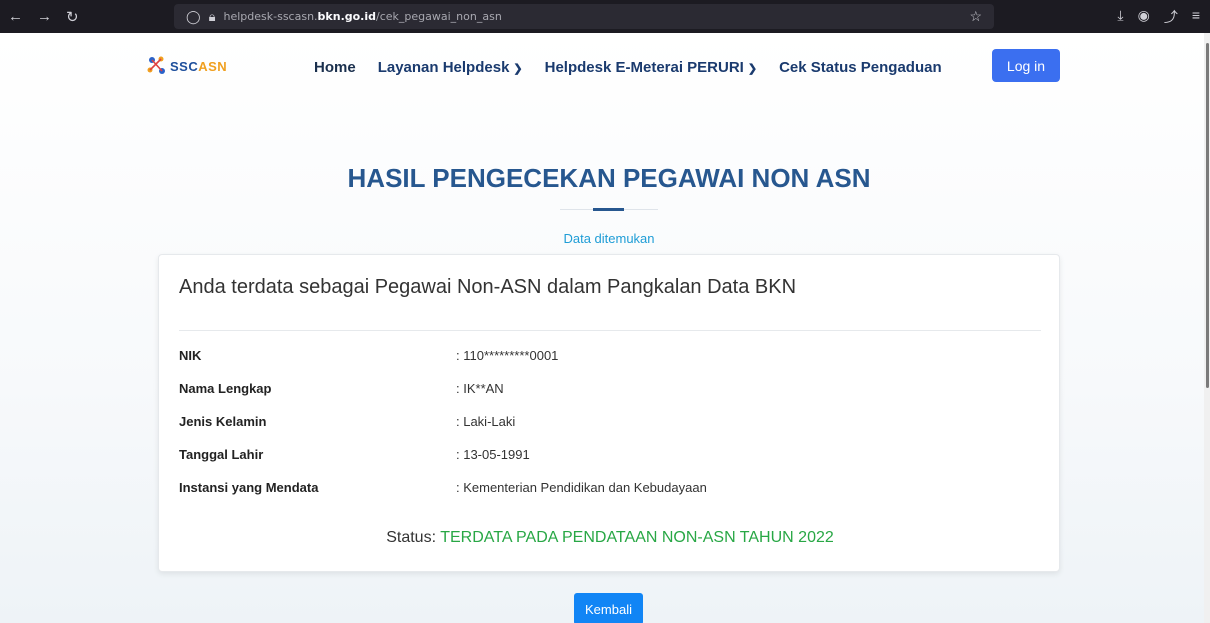 Image resolution: width=1210 pixels, height=623 pixels. I want to click on download-icon: ⤓, so click(1120, 17).